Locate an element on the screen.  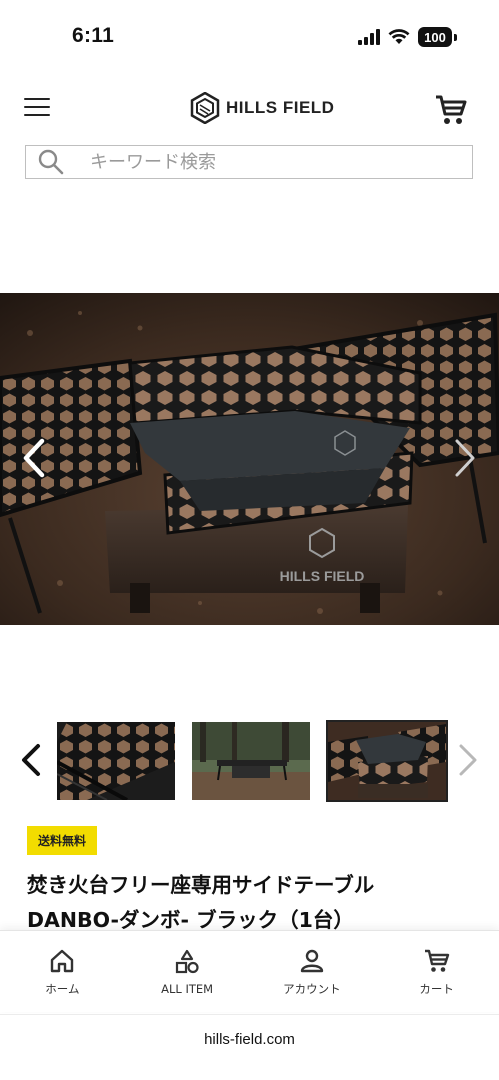
nav-all-item: ALL ITEM is located at coordinates (187, 971).